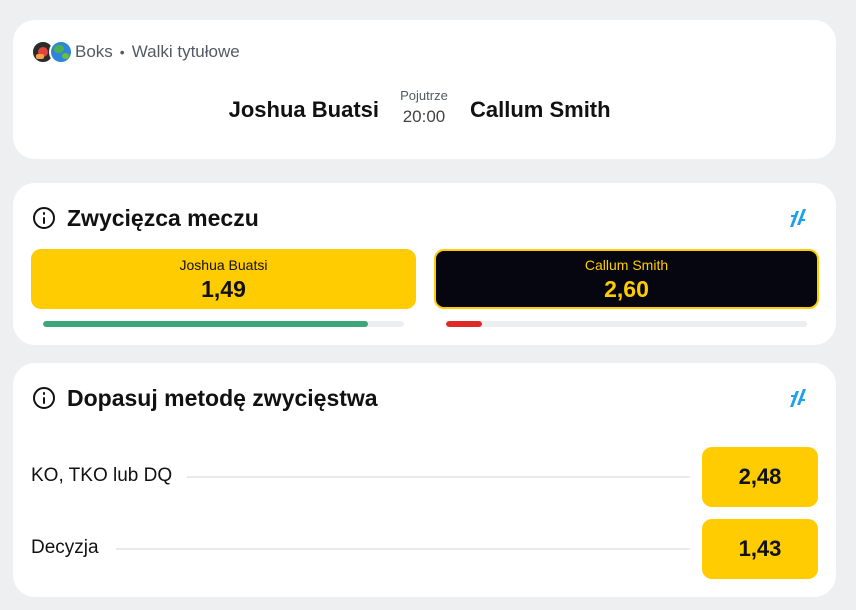 The height and width of the screenshot is (610, 856). I want to click on method-label: Decyzja, so click(65, 547).